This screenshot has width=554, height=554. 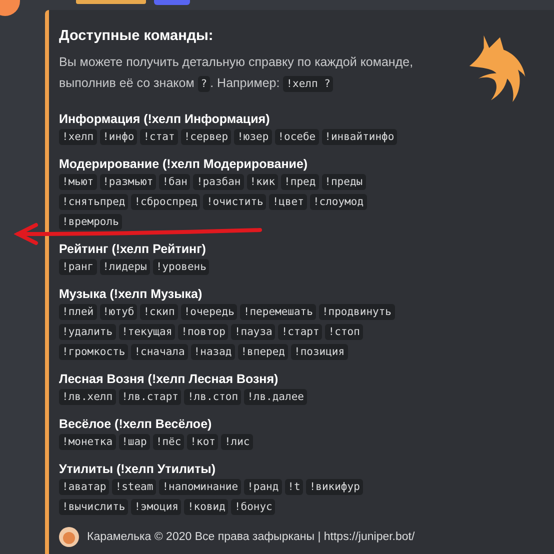 What do you see at coordinates (184, 164) in the screenshot?
I see `section-heading: Модерирование (!хелп Модерирование)` at bounding box center [184, 164].